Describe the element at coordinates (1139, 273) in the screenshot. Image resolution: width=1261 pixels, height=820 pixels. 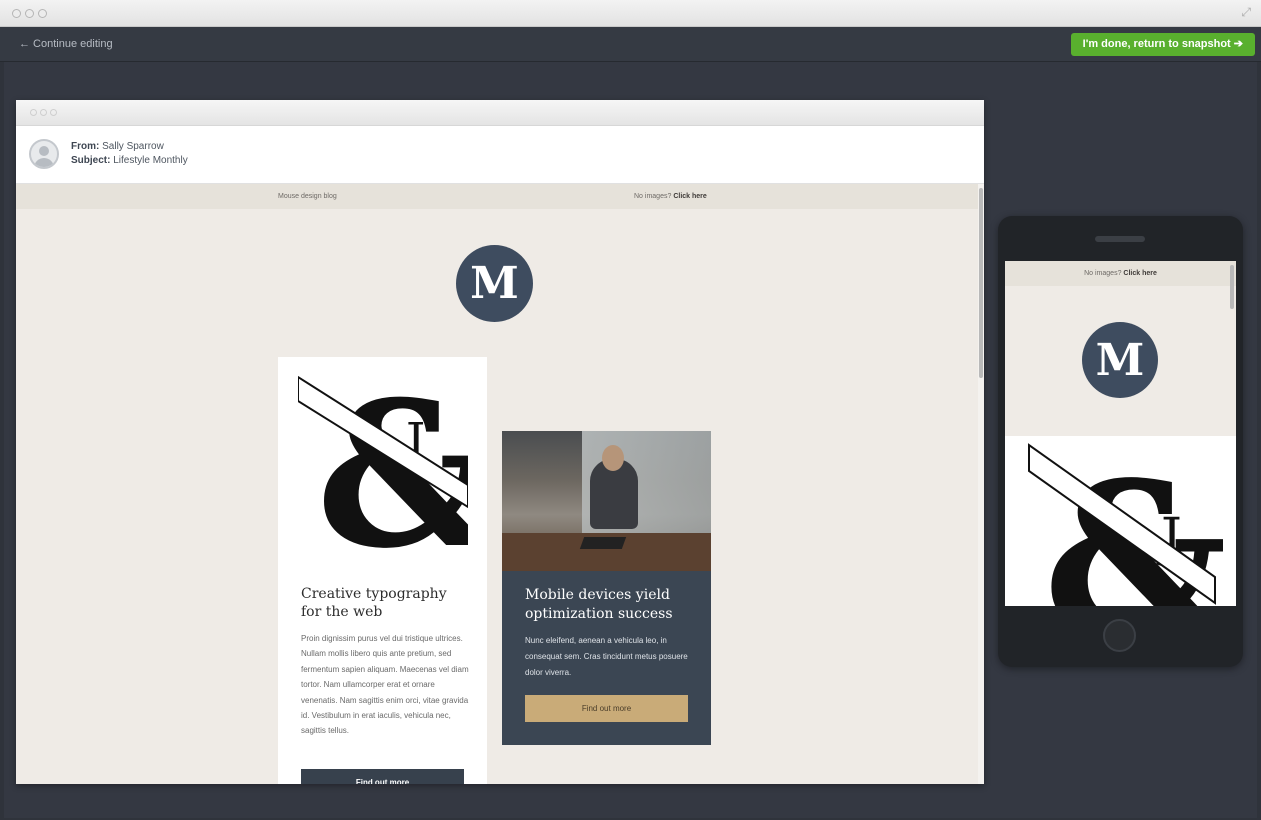
I see `mobile-click-here-link: Click here` at that location.